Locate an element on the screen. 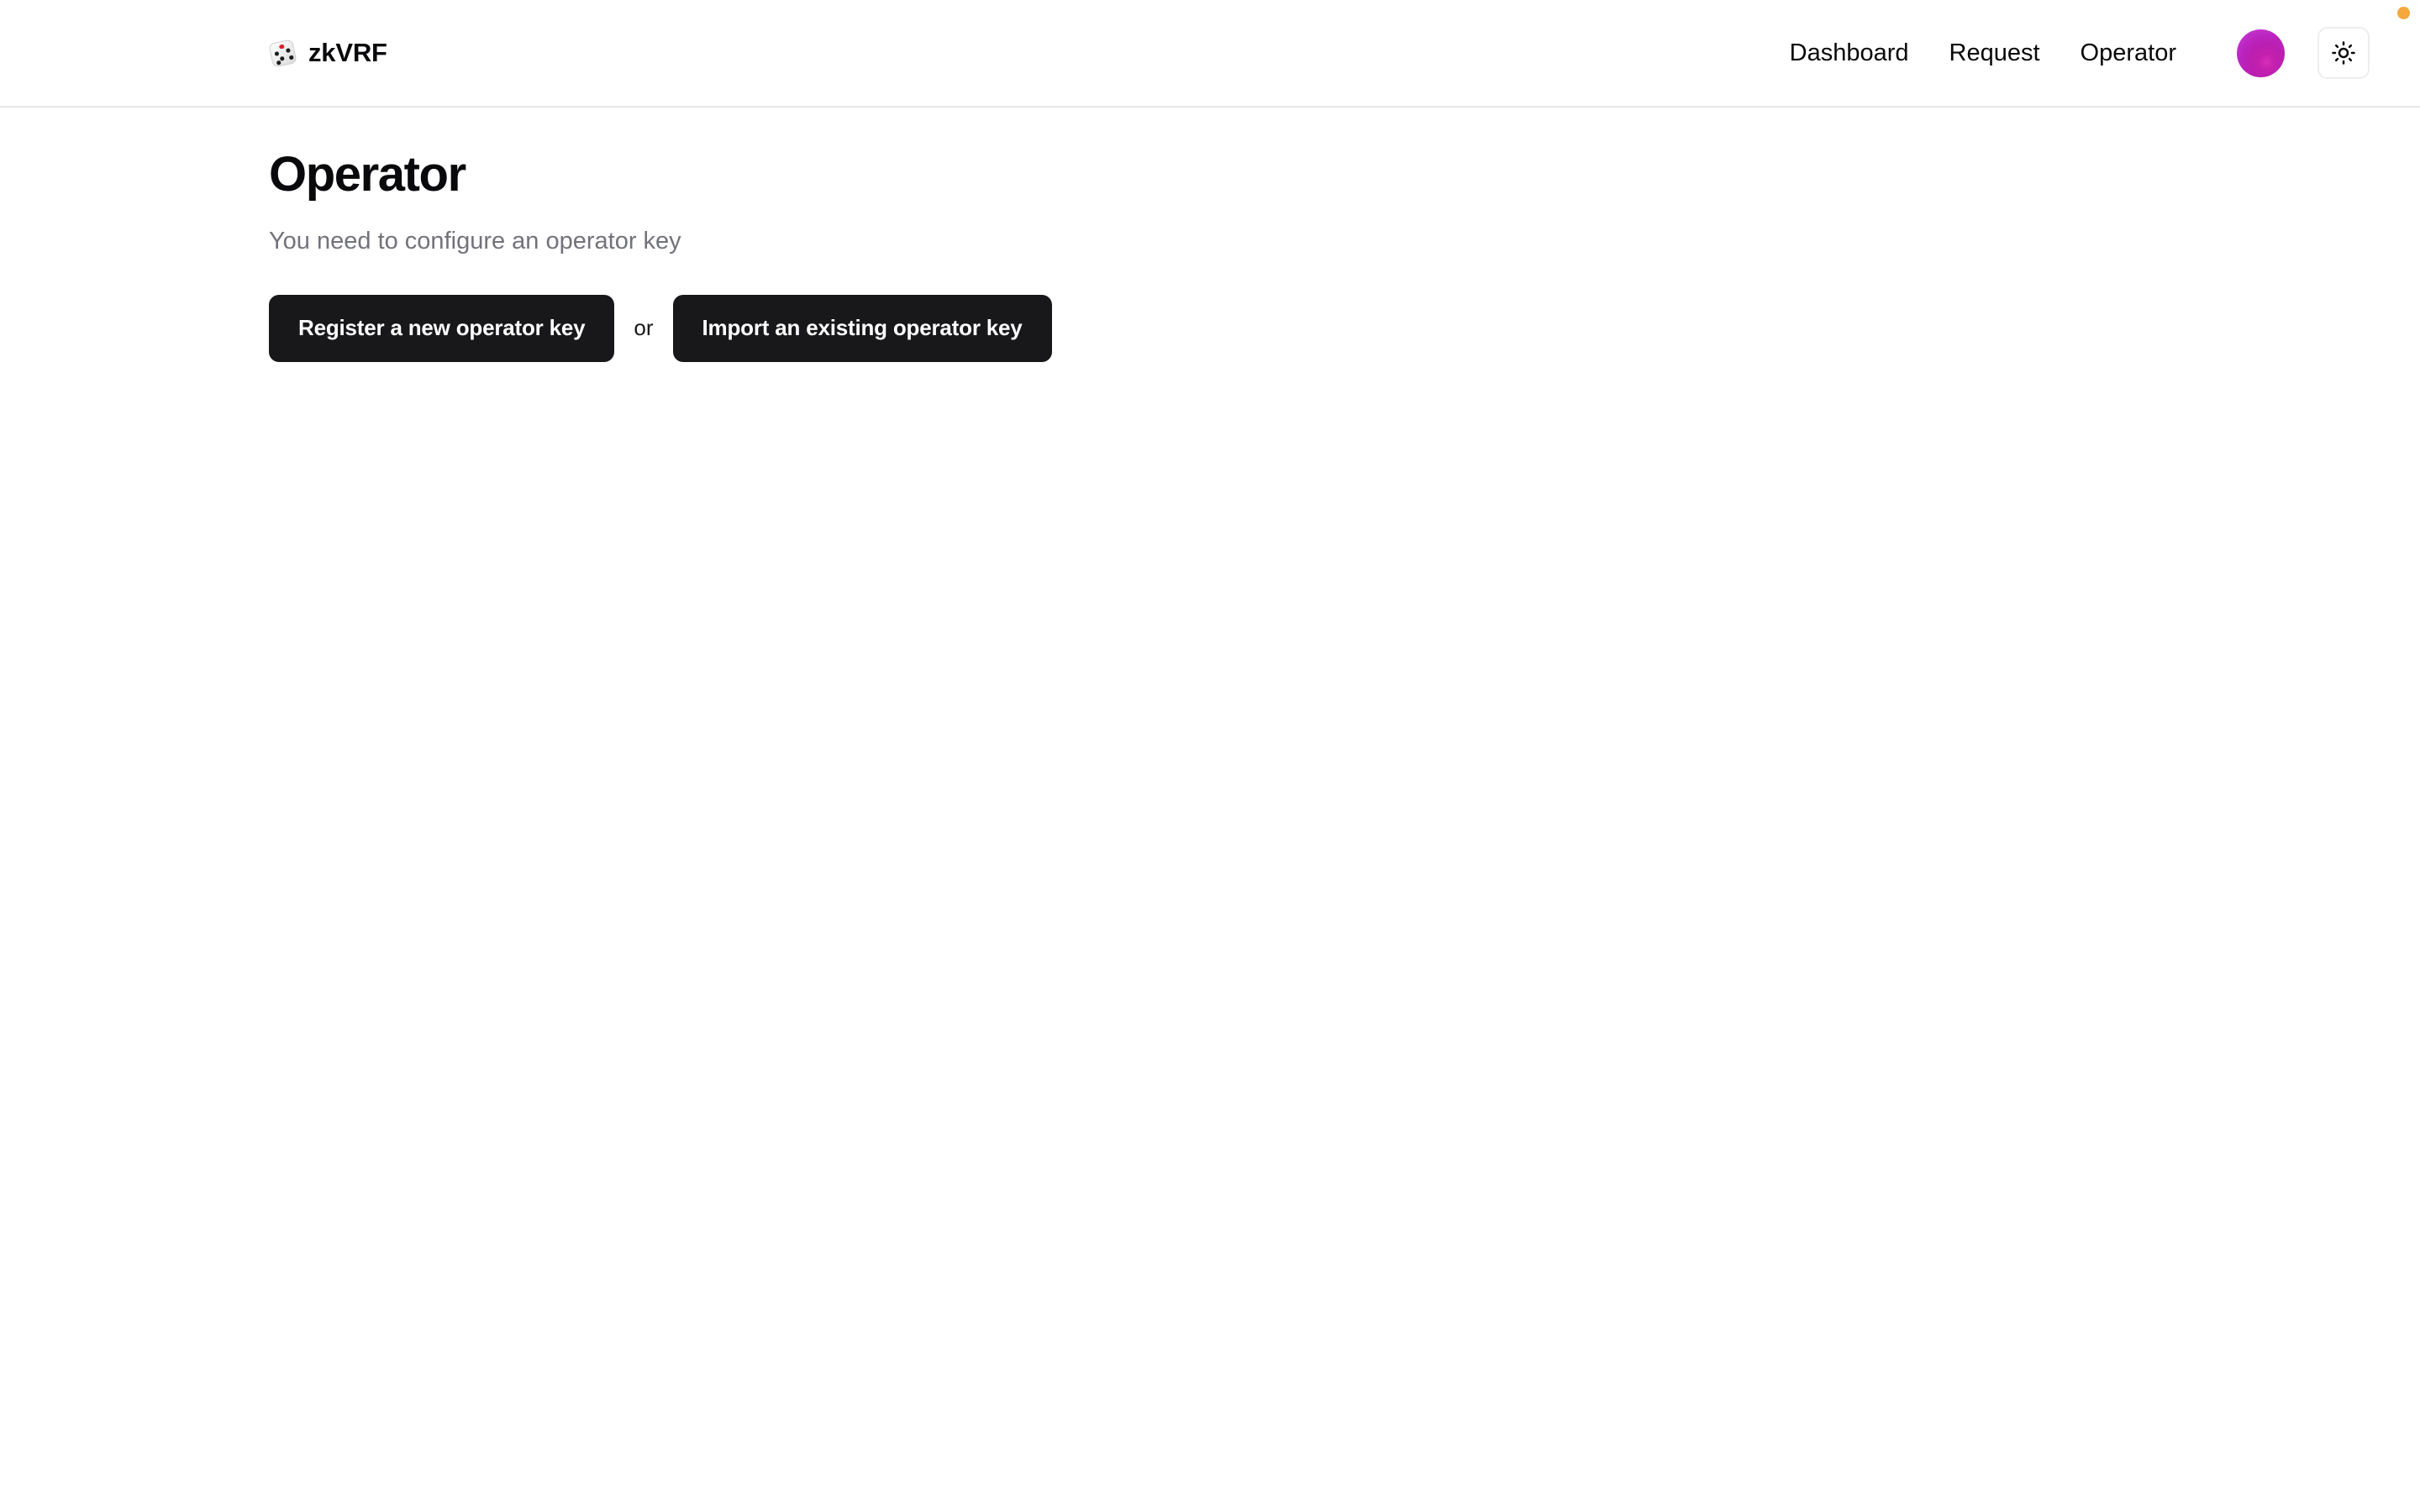 The image size is (2420, 1512). brand-name: zkVRF is located at coordinates (347, 52).